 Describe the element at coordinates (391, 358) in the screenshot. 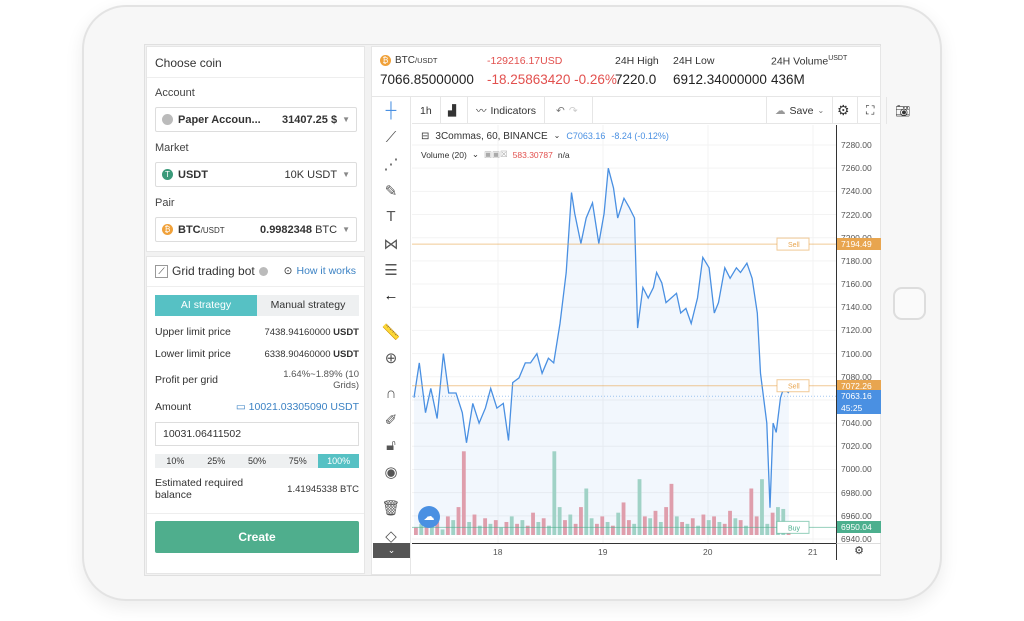

I see `zoom-in-icon: ⊕` at that location.